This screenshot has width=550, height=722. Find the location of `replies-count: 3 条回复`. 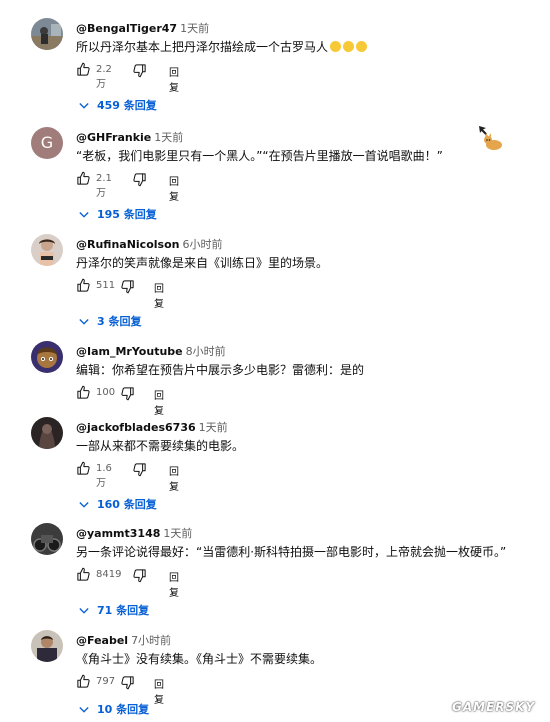

replies-count: 3 条回复 is located at coordinates (119, 321).